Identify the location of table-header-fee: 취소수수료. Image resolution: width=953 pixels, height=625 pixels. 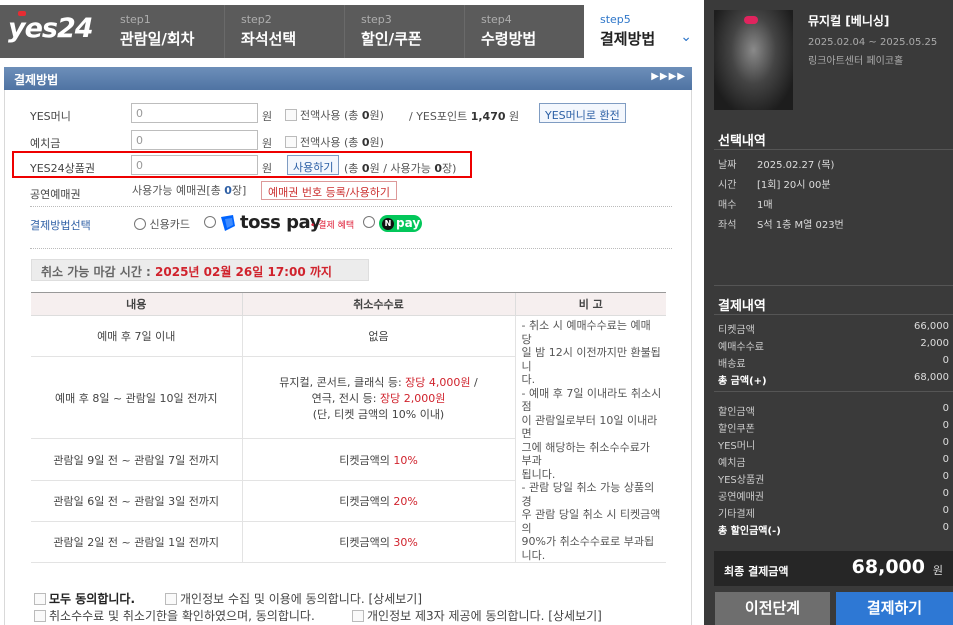
(378, 304).